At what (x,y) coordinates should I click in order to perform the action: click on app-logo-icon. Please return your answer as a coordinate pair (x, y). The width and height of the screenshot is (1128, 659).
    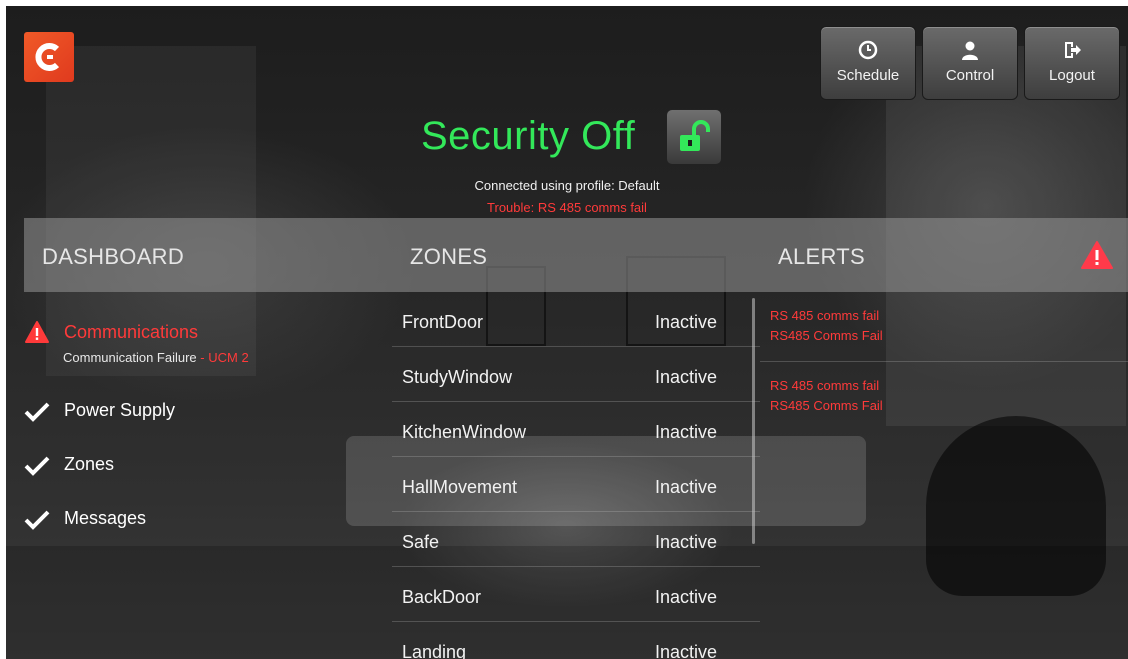
    Looking at the image, I should click on (47, 57).